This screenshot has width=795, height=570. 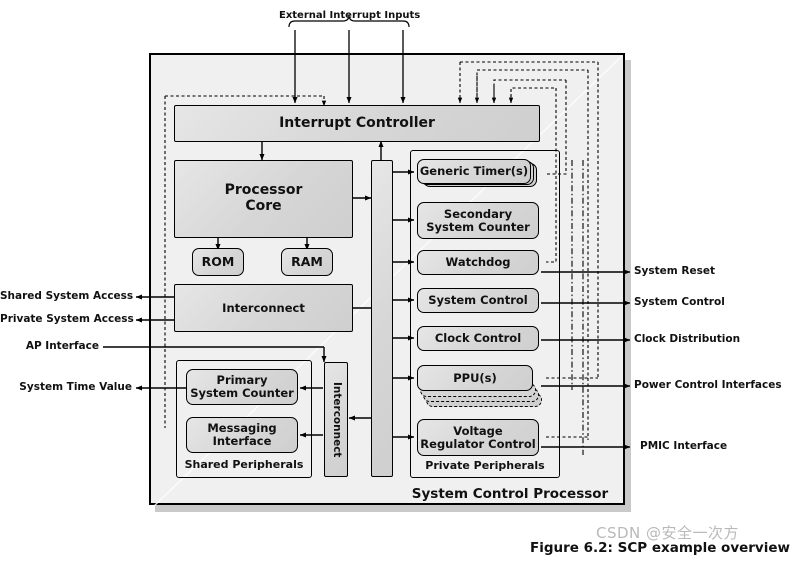 I want to click on label-system-control: System Control, so click(x=679, y=302).